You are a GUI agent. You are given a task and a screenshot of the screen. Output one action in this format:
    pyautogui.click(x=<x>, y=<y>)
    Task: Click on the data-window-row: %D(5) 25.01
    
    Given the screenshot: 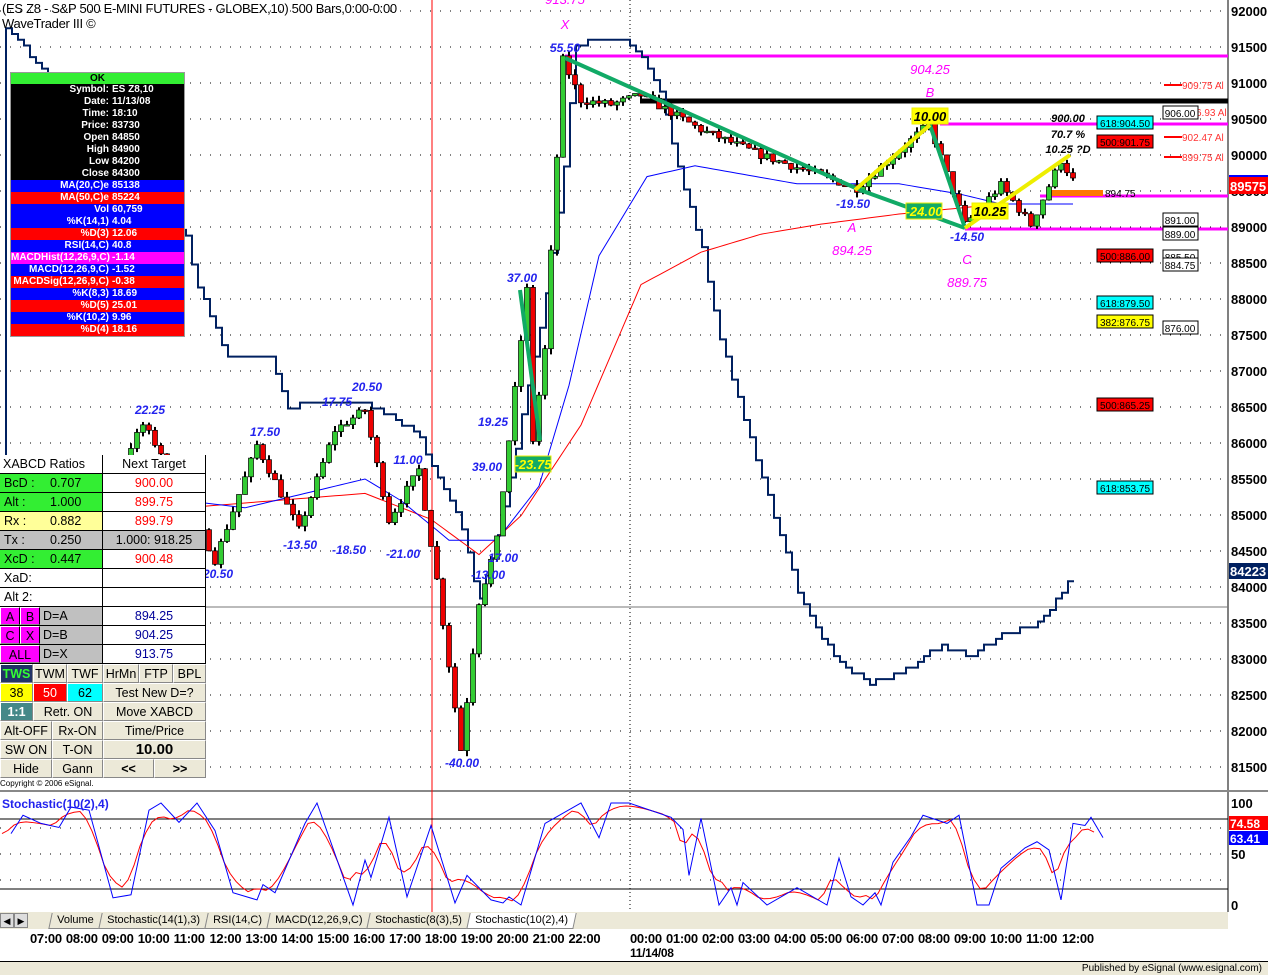 What is the action you would take?
    pyautogui.click(x=97, y=306)
    